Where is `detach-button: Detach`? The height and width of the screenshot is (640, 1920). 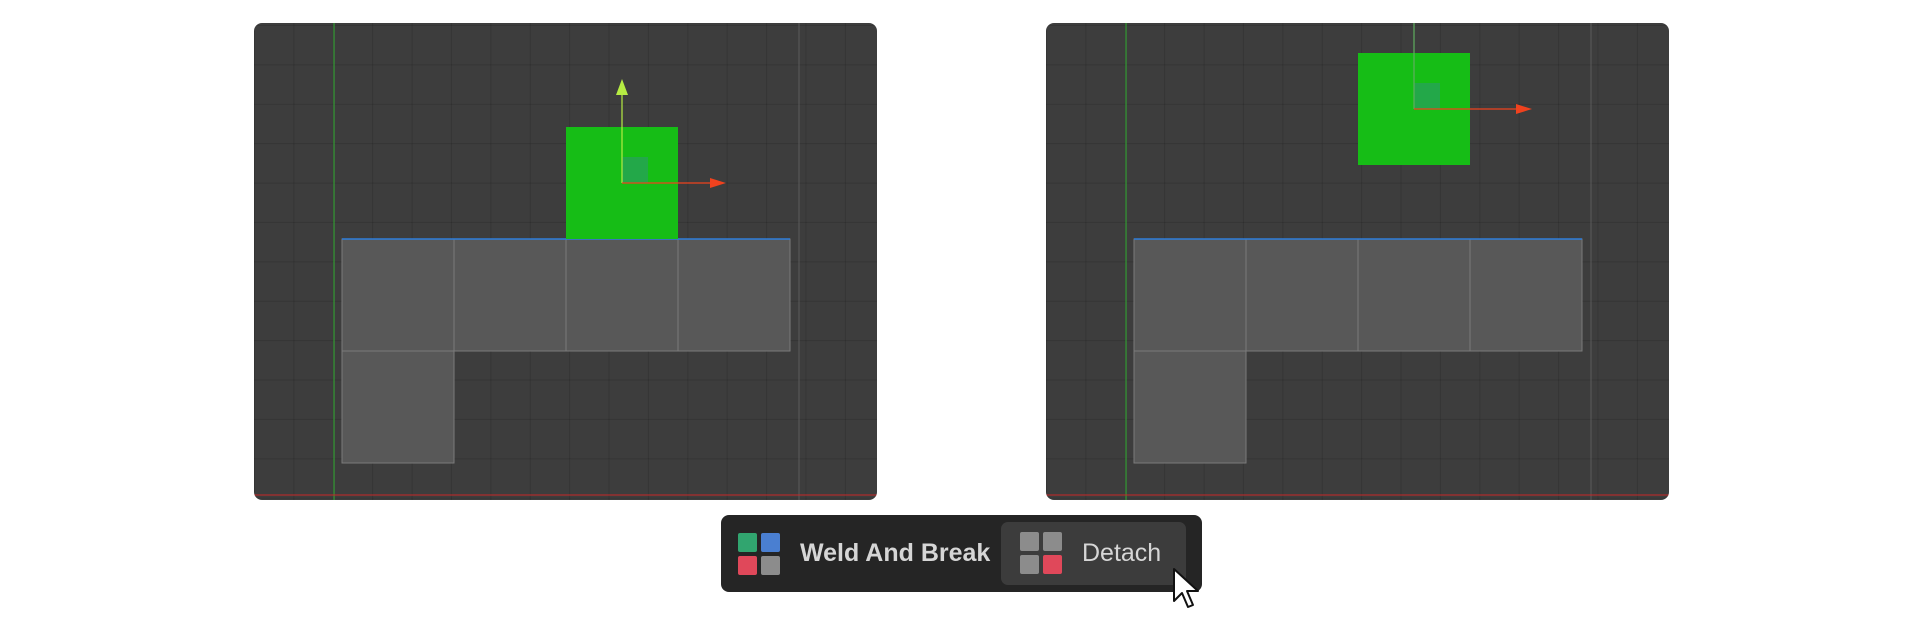 detach-button: Detach is located at coordinates (1093, 553).